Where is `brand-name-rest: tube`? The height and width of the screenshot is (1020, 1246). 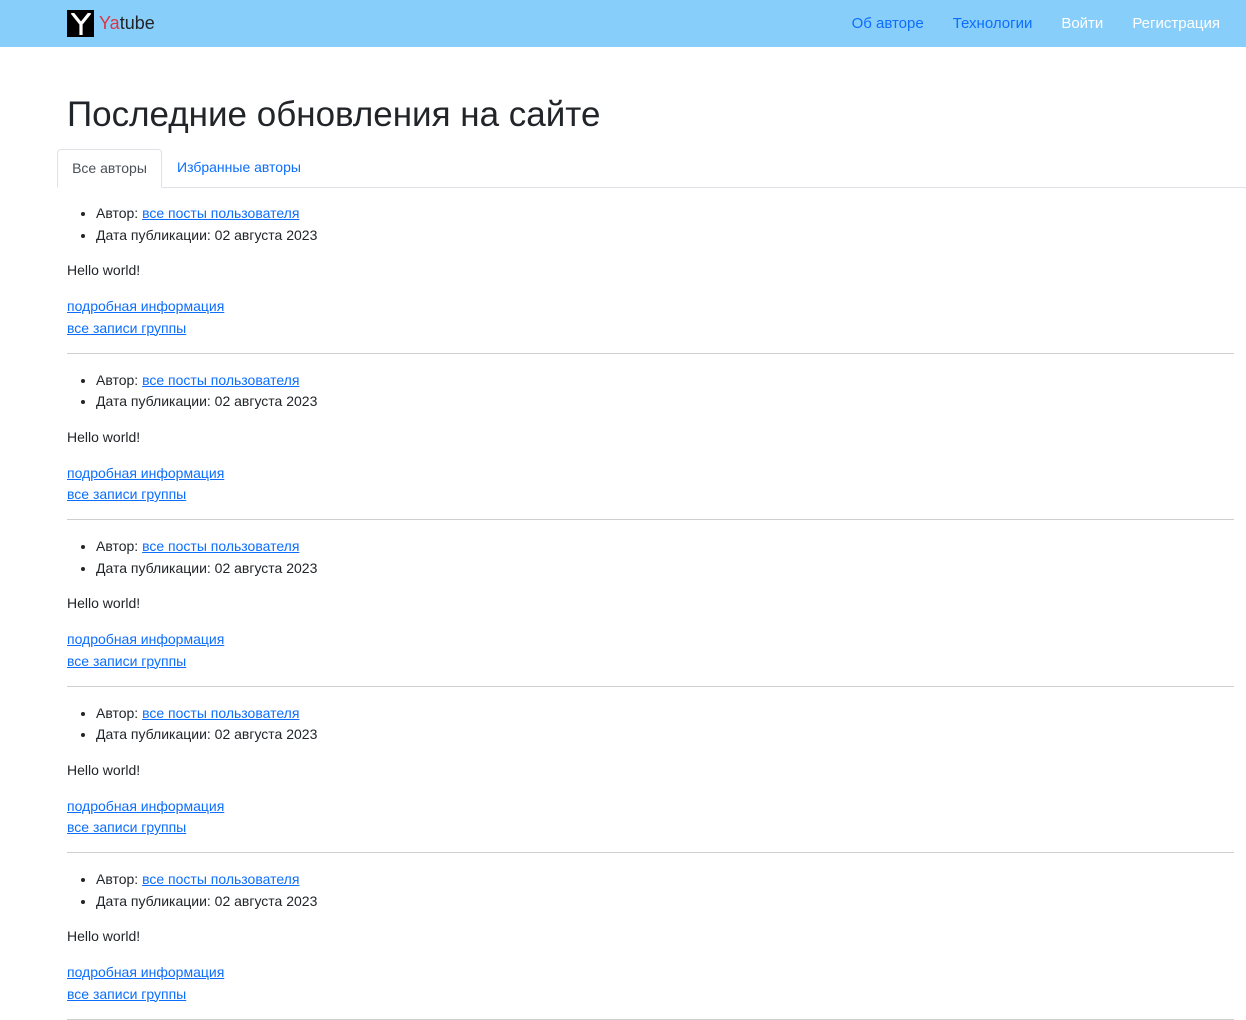 brand-name-rest: tube is located at coordinates (137, 23).